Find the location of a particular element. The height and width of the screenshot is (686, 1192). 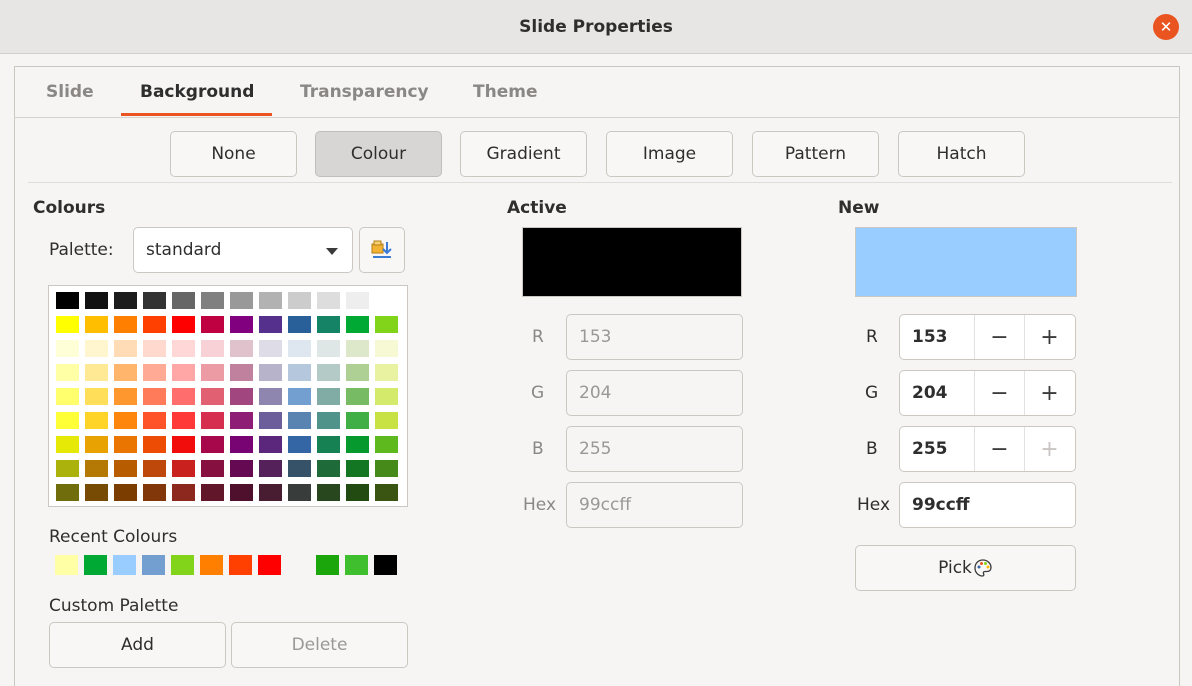

new-r-increment-button: + is located at coordinates (1049, 337).